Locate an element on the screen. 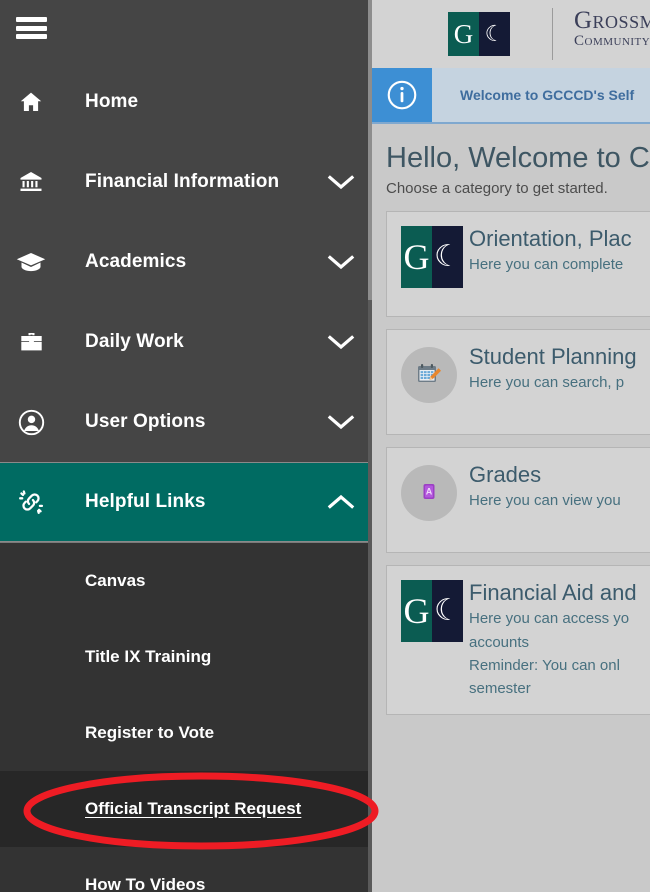  card-body: Grades Here you can view you is located at coordinates (557, 500).